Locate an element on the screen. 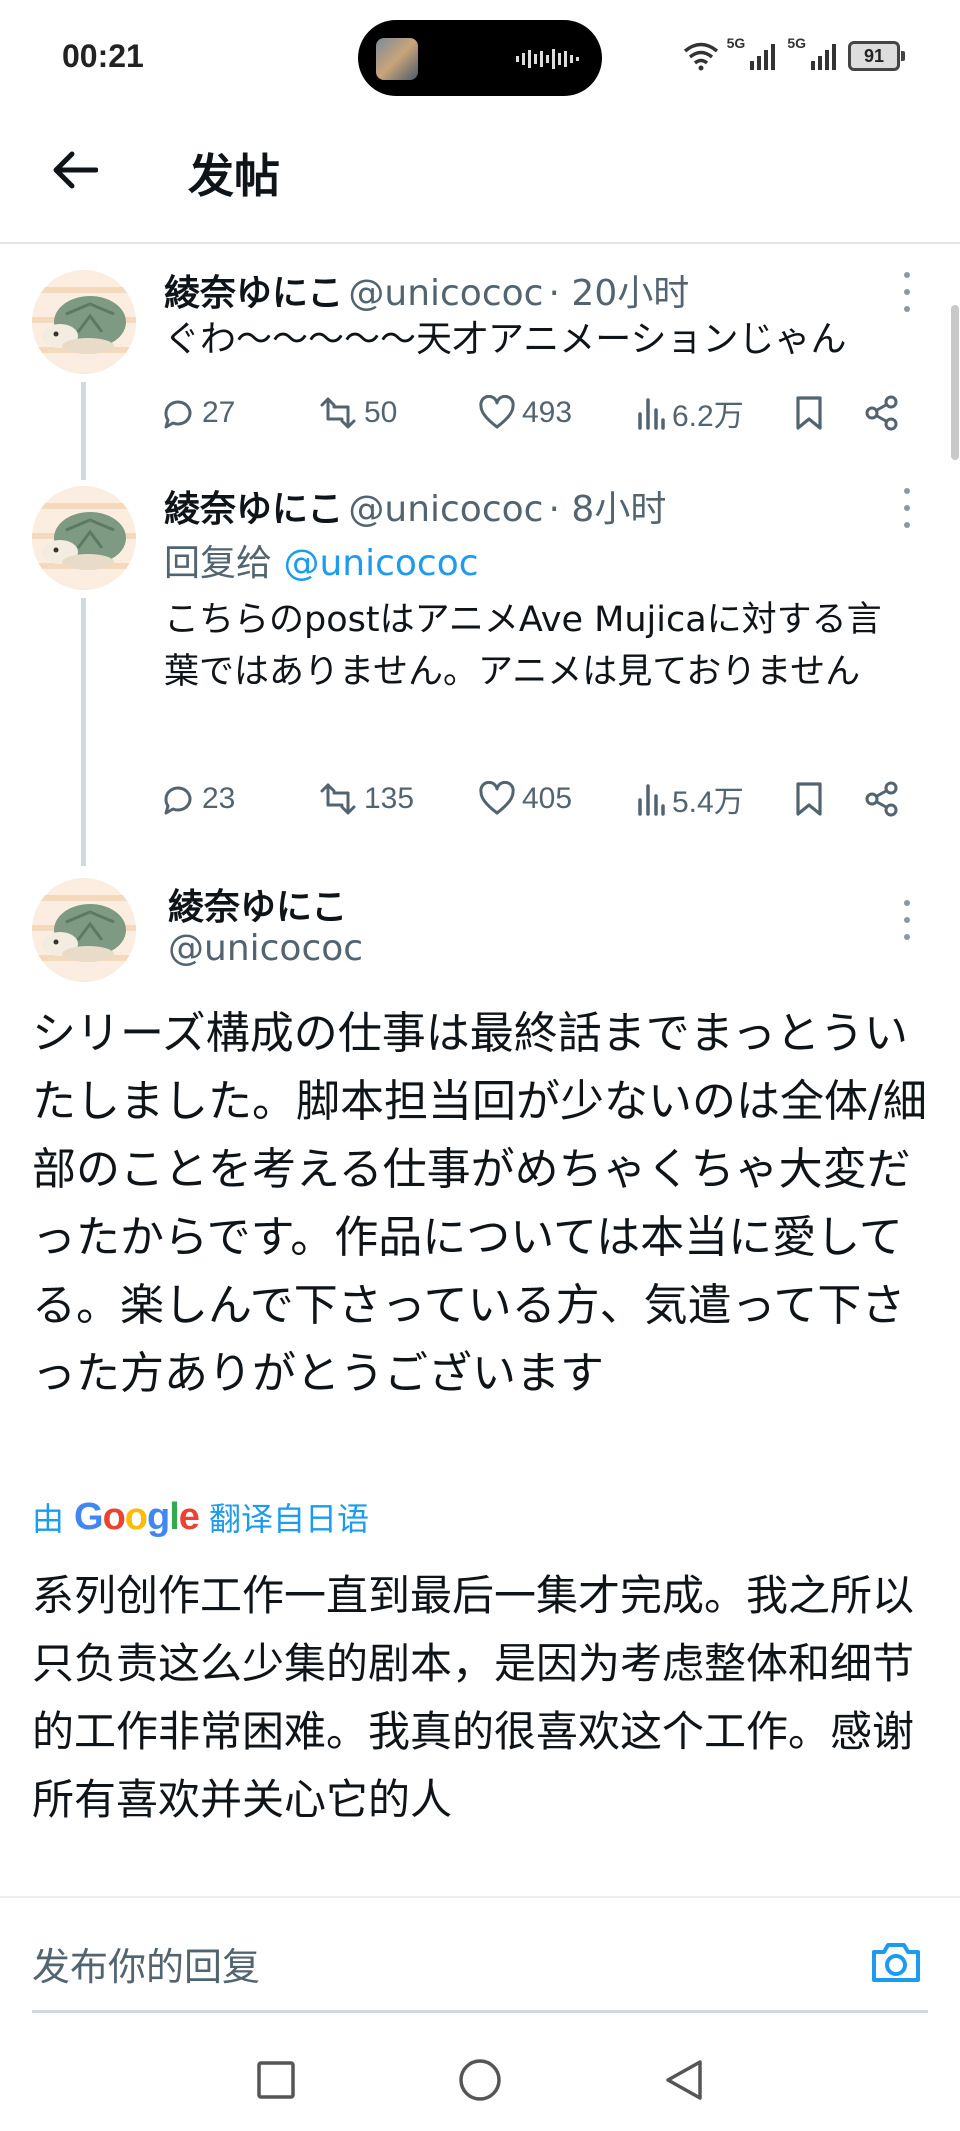  like-count: 493 is located at coordinates (547, 412).